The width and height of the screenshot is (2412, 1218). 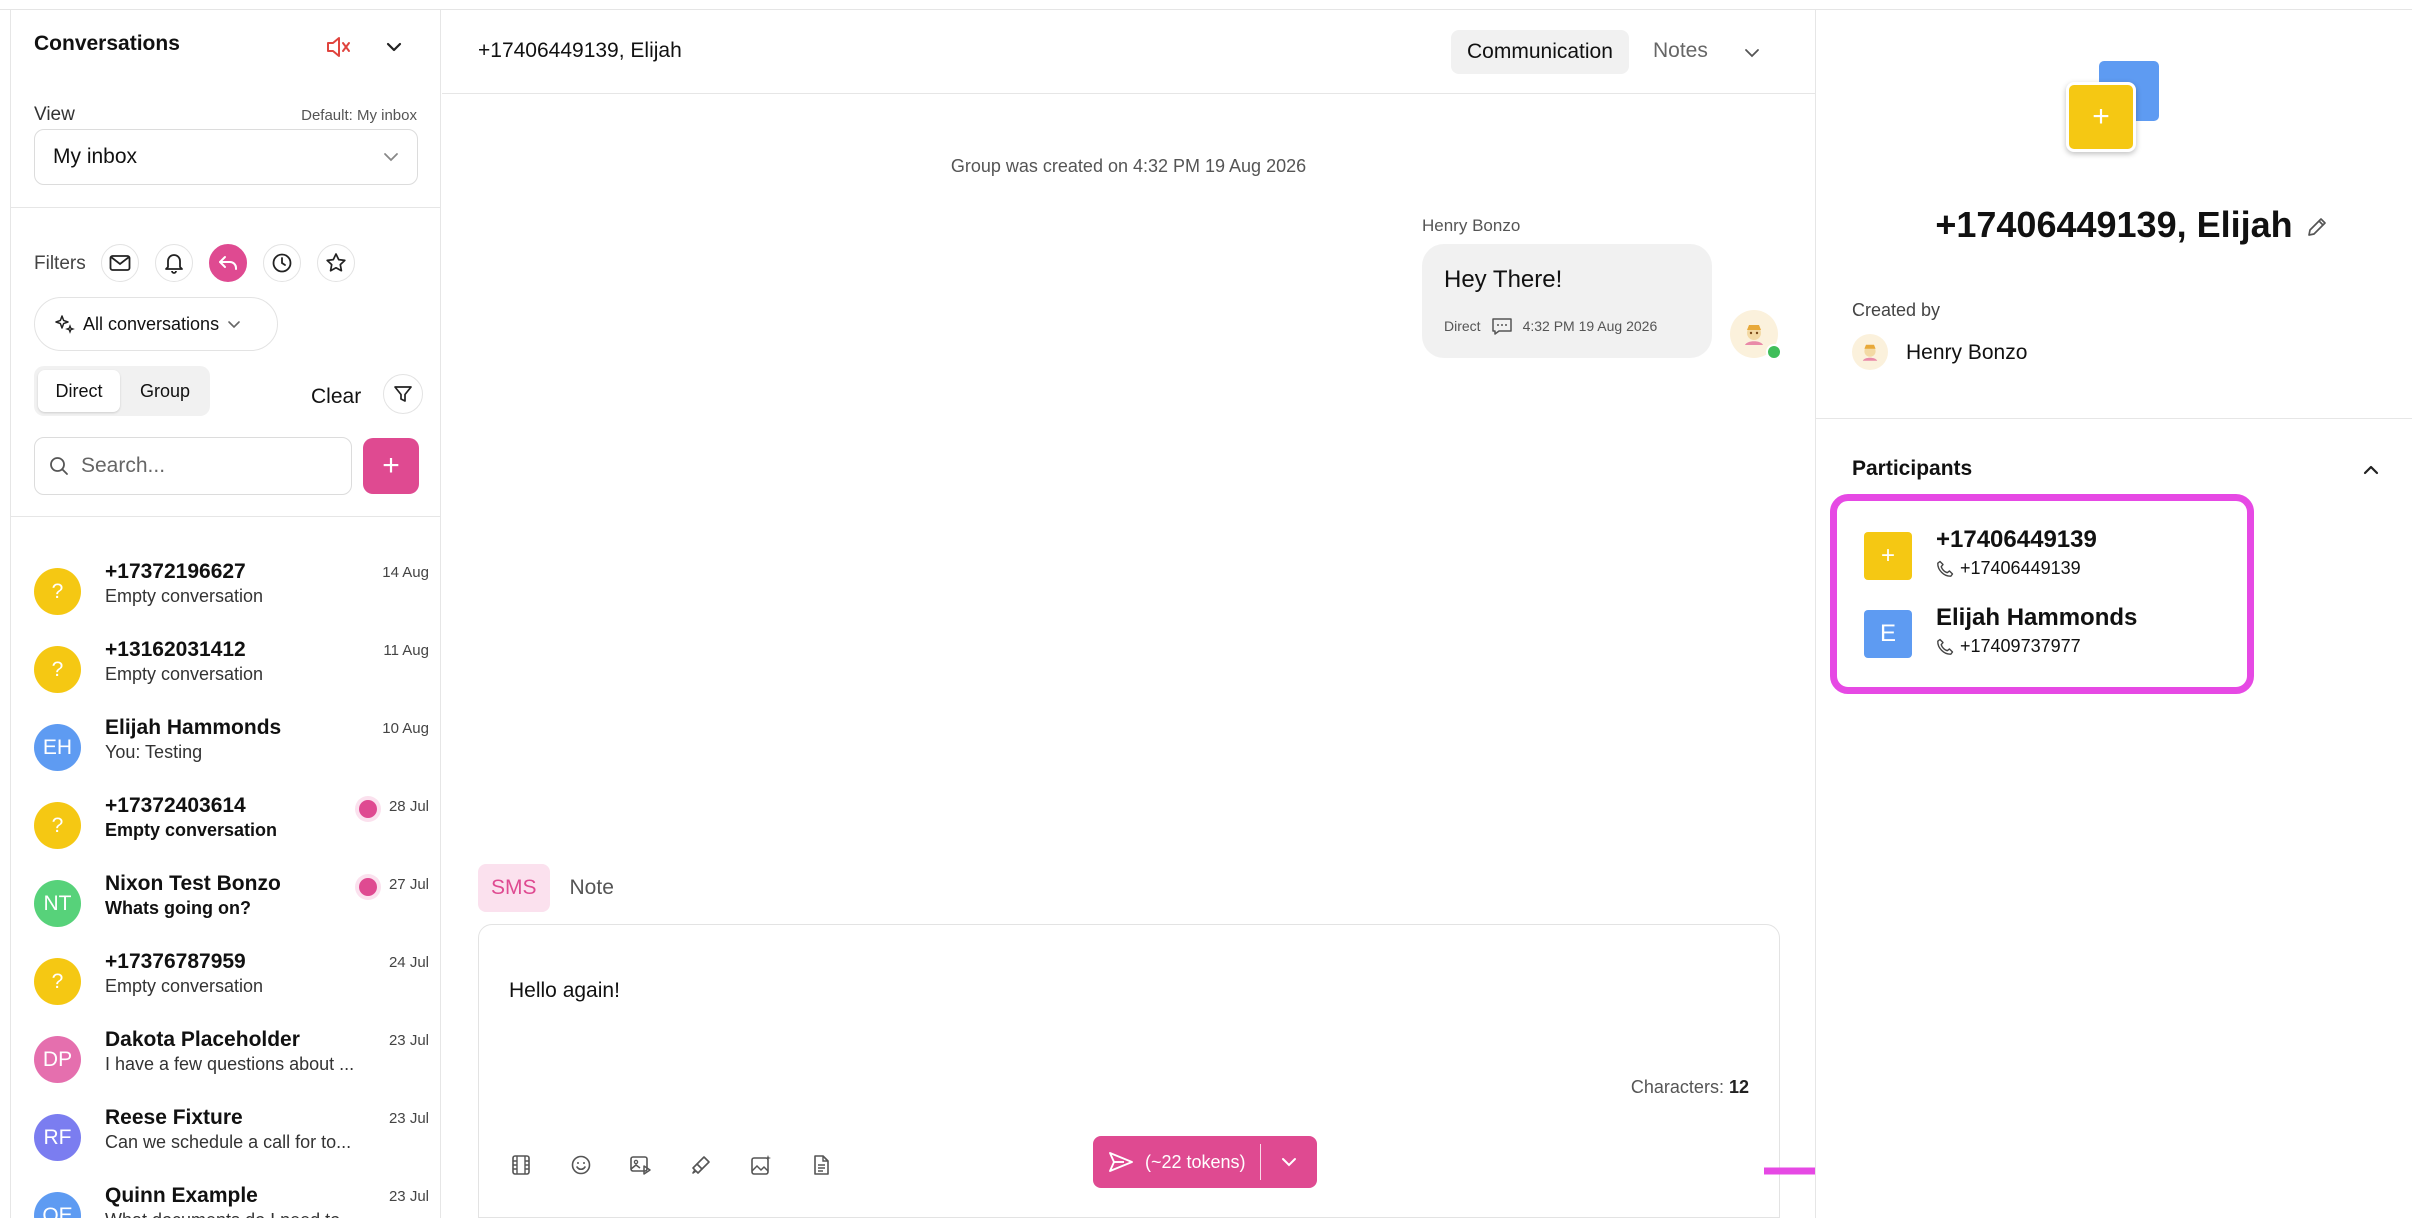 I want to click on view-default-hint: Default: My inbox, so click(x=359, y=115).